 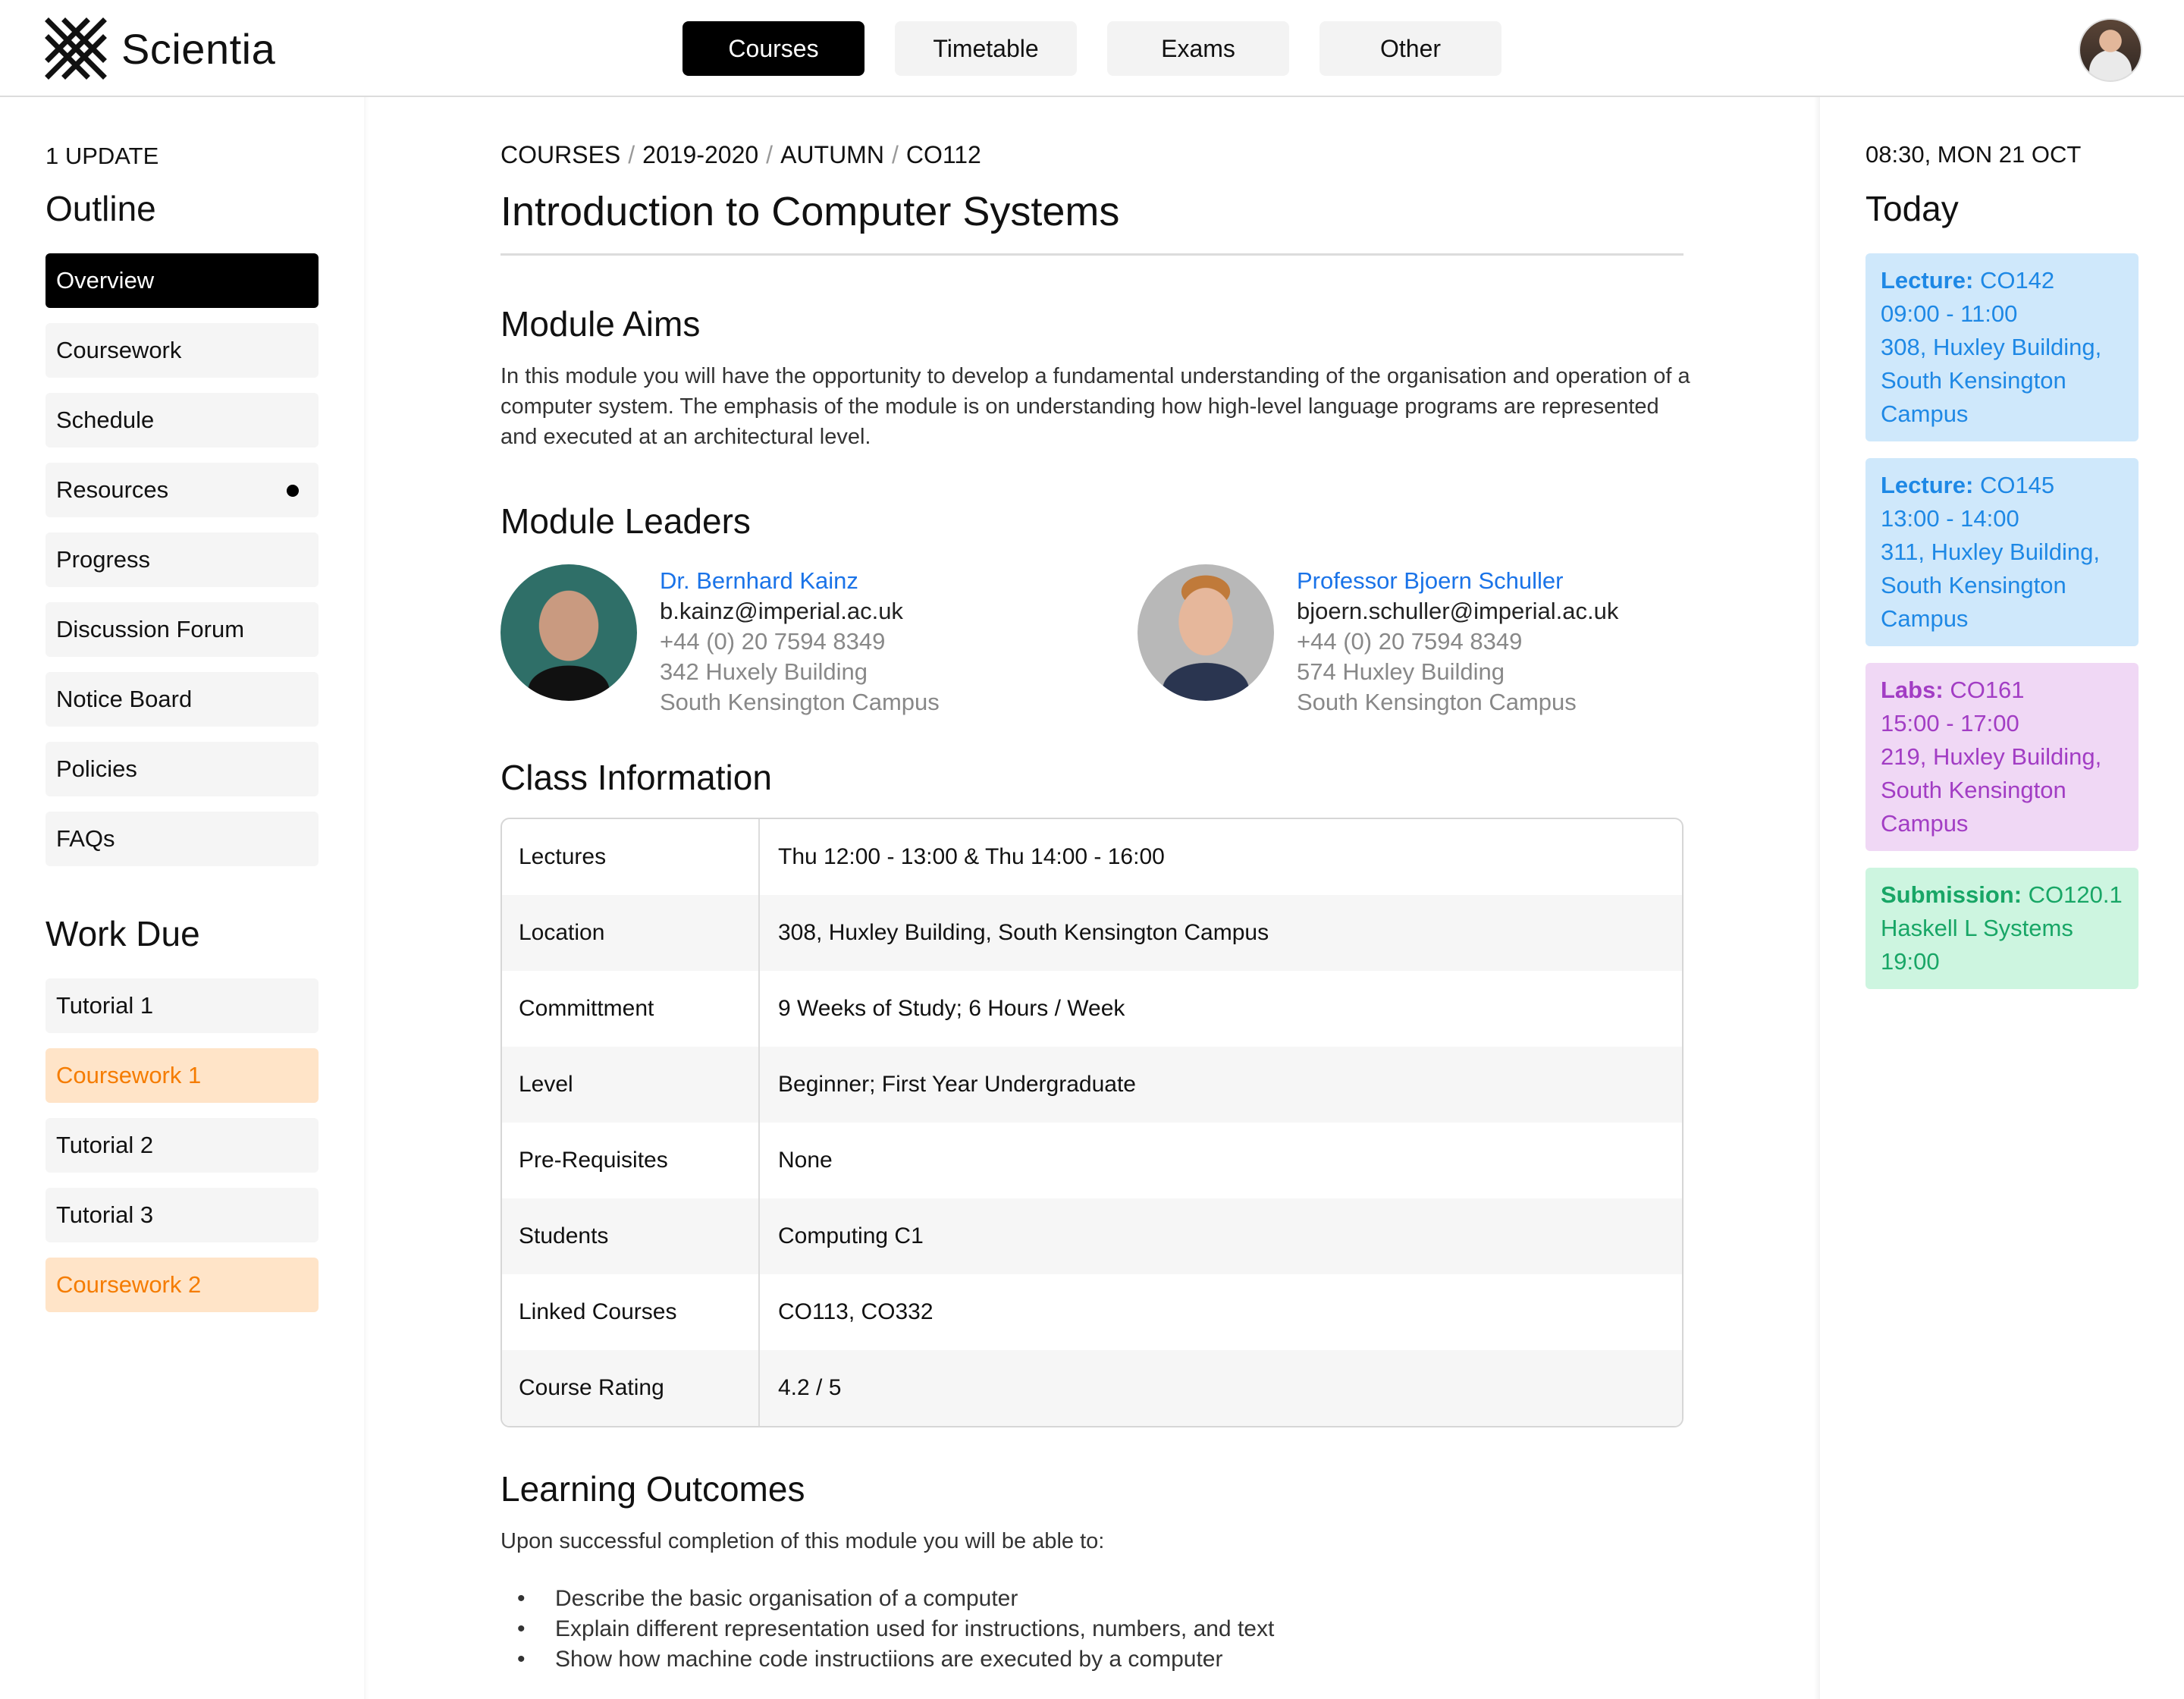 What do you see at coordinates (182, 1006) in the screenshot?
I see `work-due-item: Tutorial 1` at bounding box center [182, 1006].